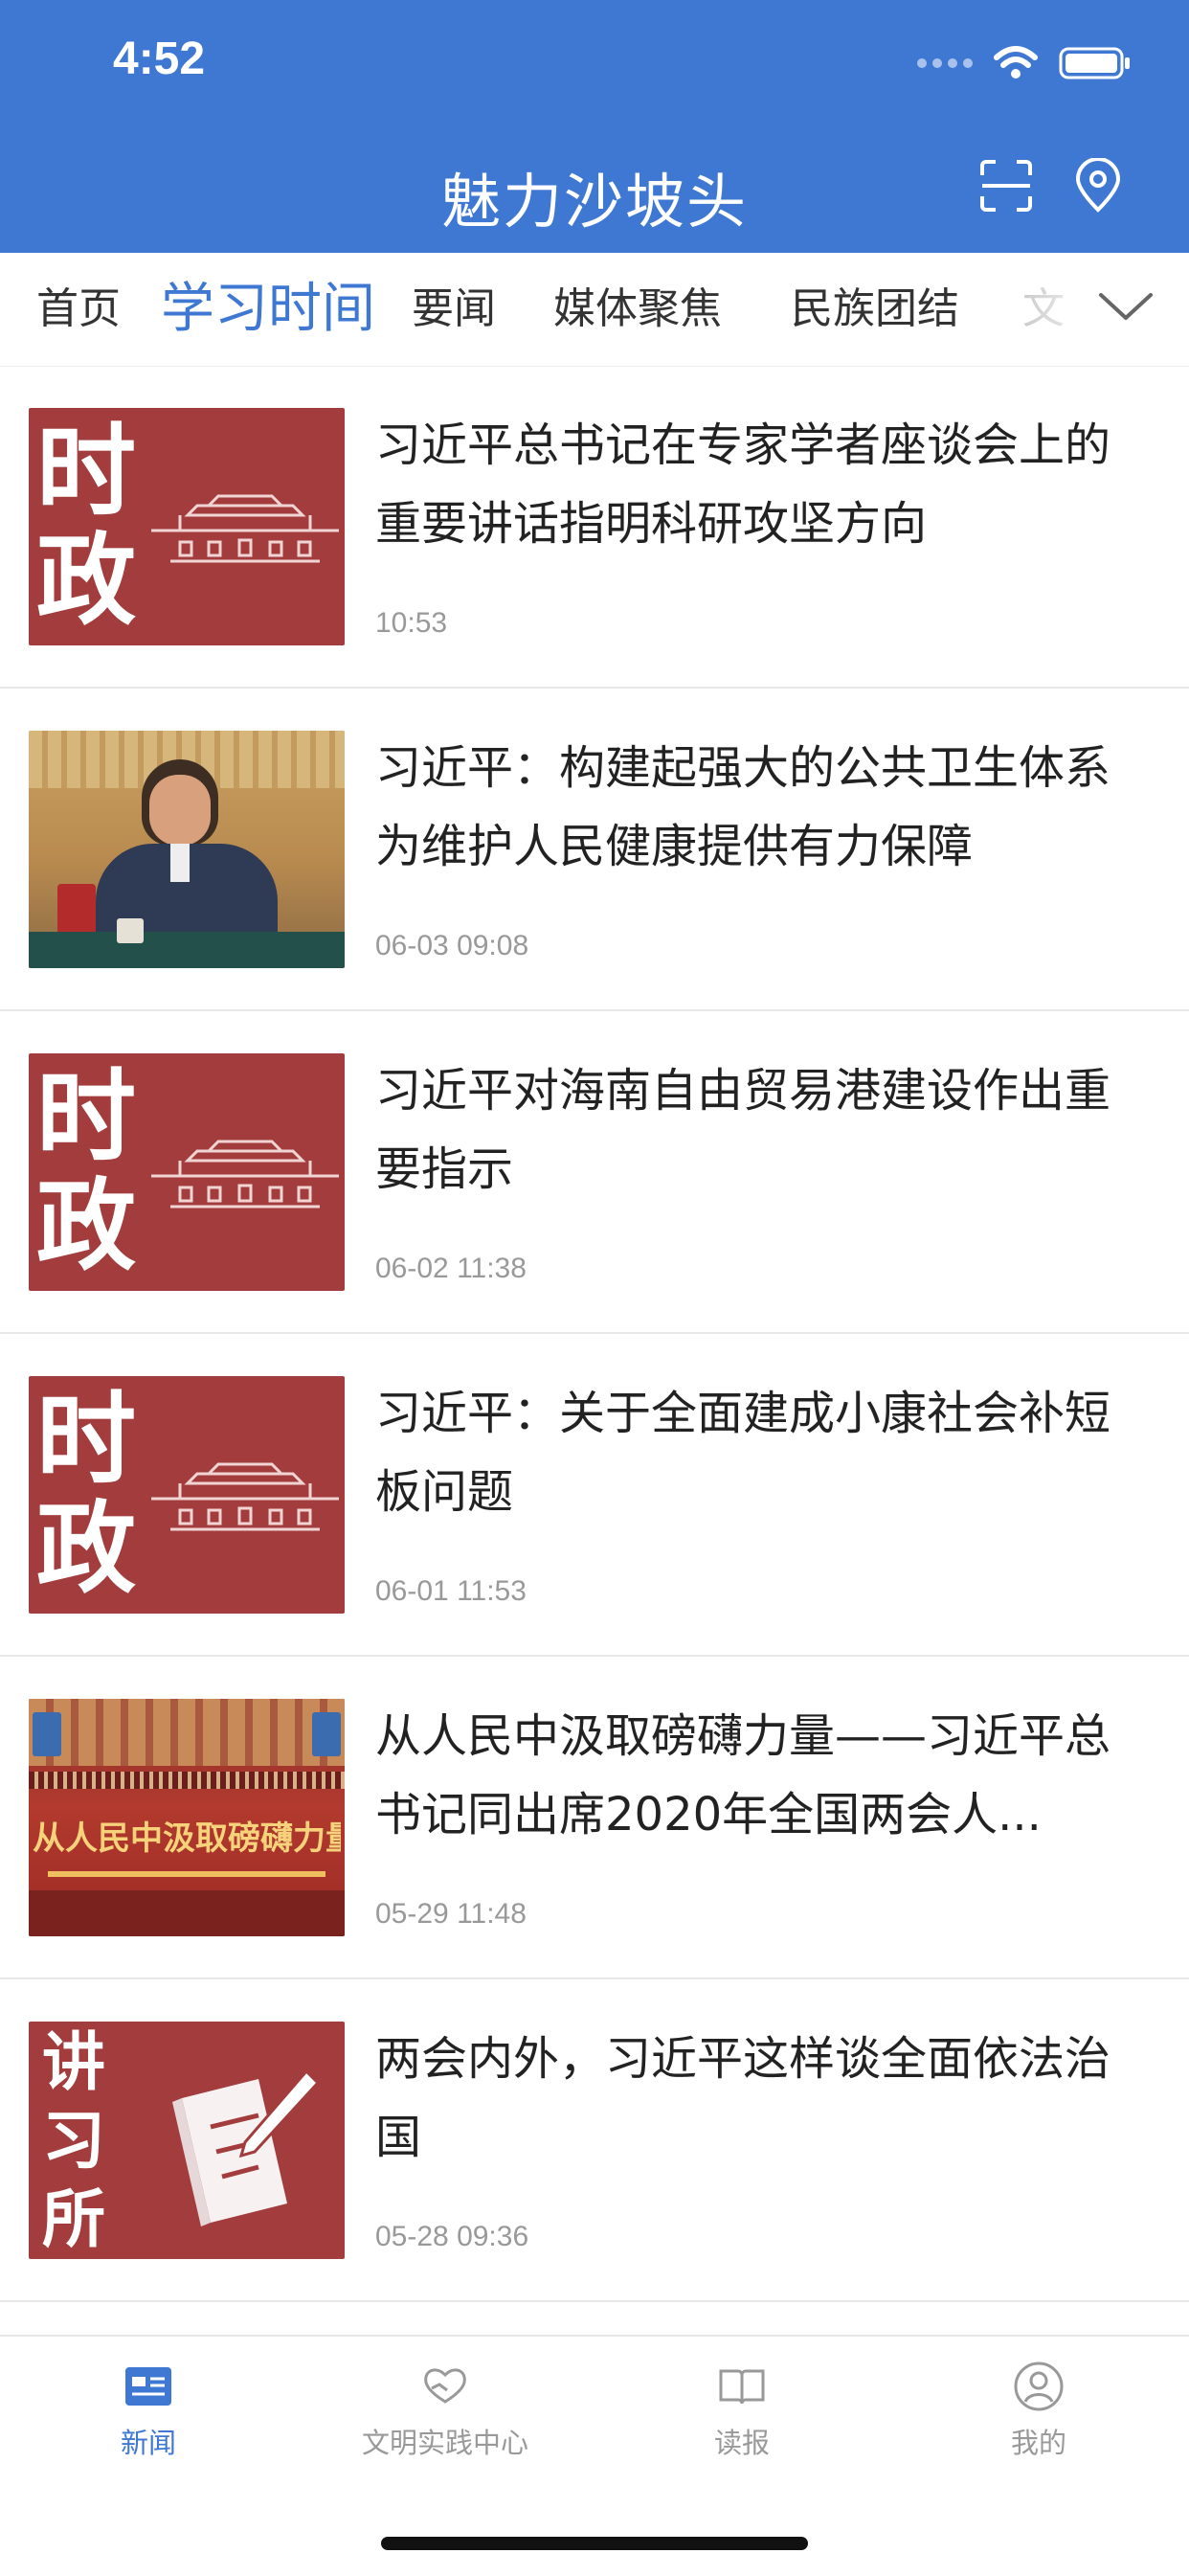 This screenshot has width=1189, height=2576. I want to click on news-time: 05-29 11:48, so click(451, 1914).